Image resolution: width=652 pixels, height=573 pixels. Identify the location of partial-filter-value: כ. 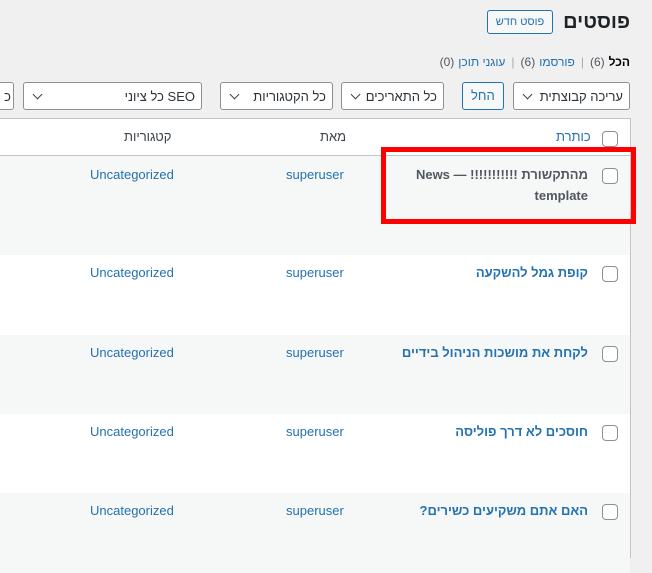
(7, 96).